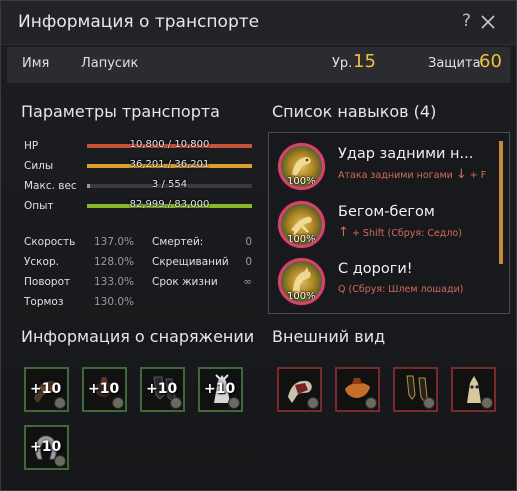  What do you see at coordinates (301, 224) in the screenshot?
I see `horse-run-icon: 100%` at bounding box center [301, 224].